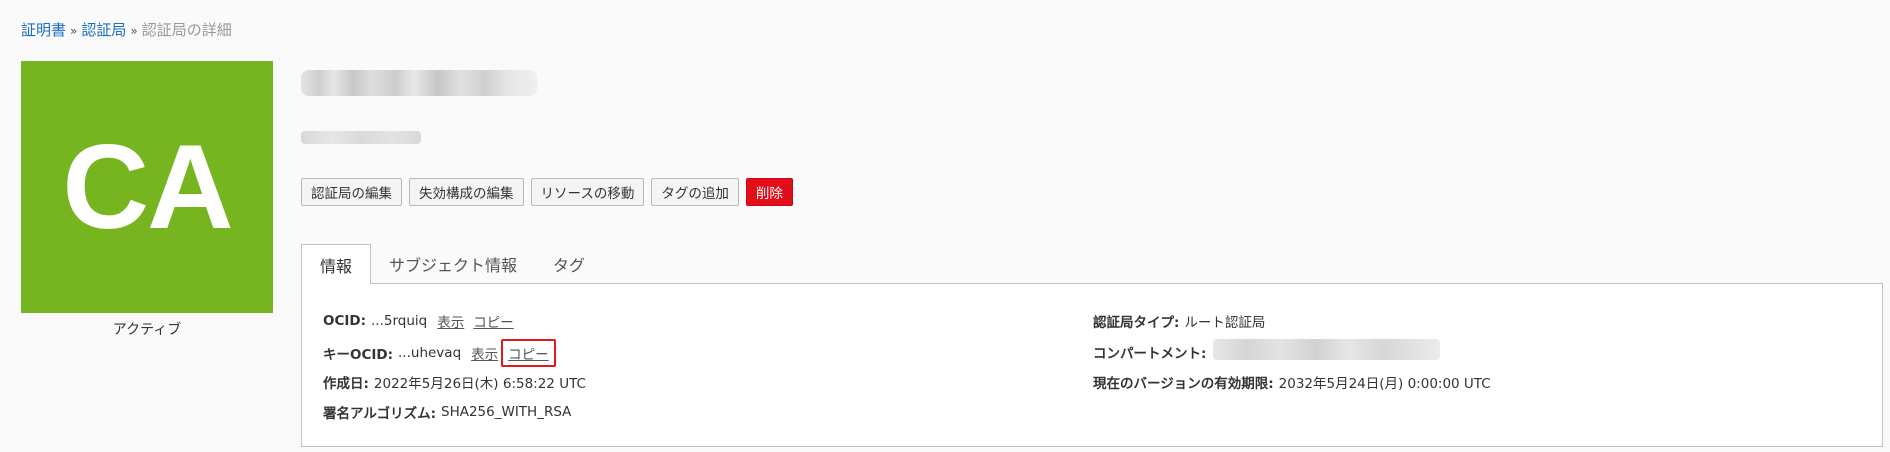  What do you see at coordinates (1326, 349) in the screenshot?
I see `redacted-compartment` at bounding box center [1326, 349].